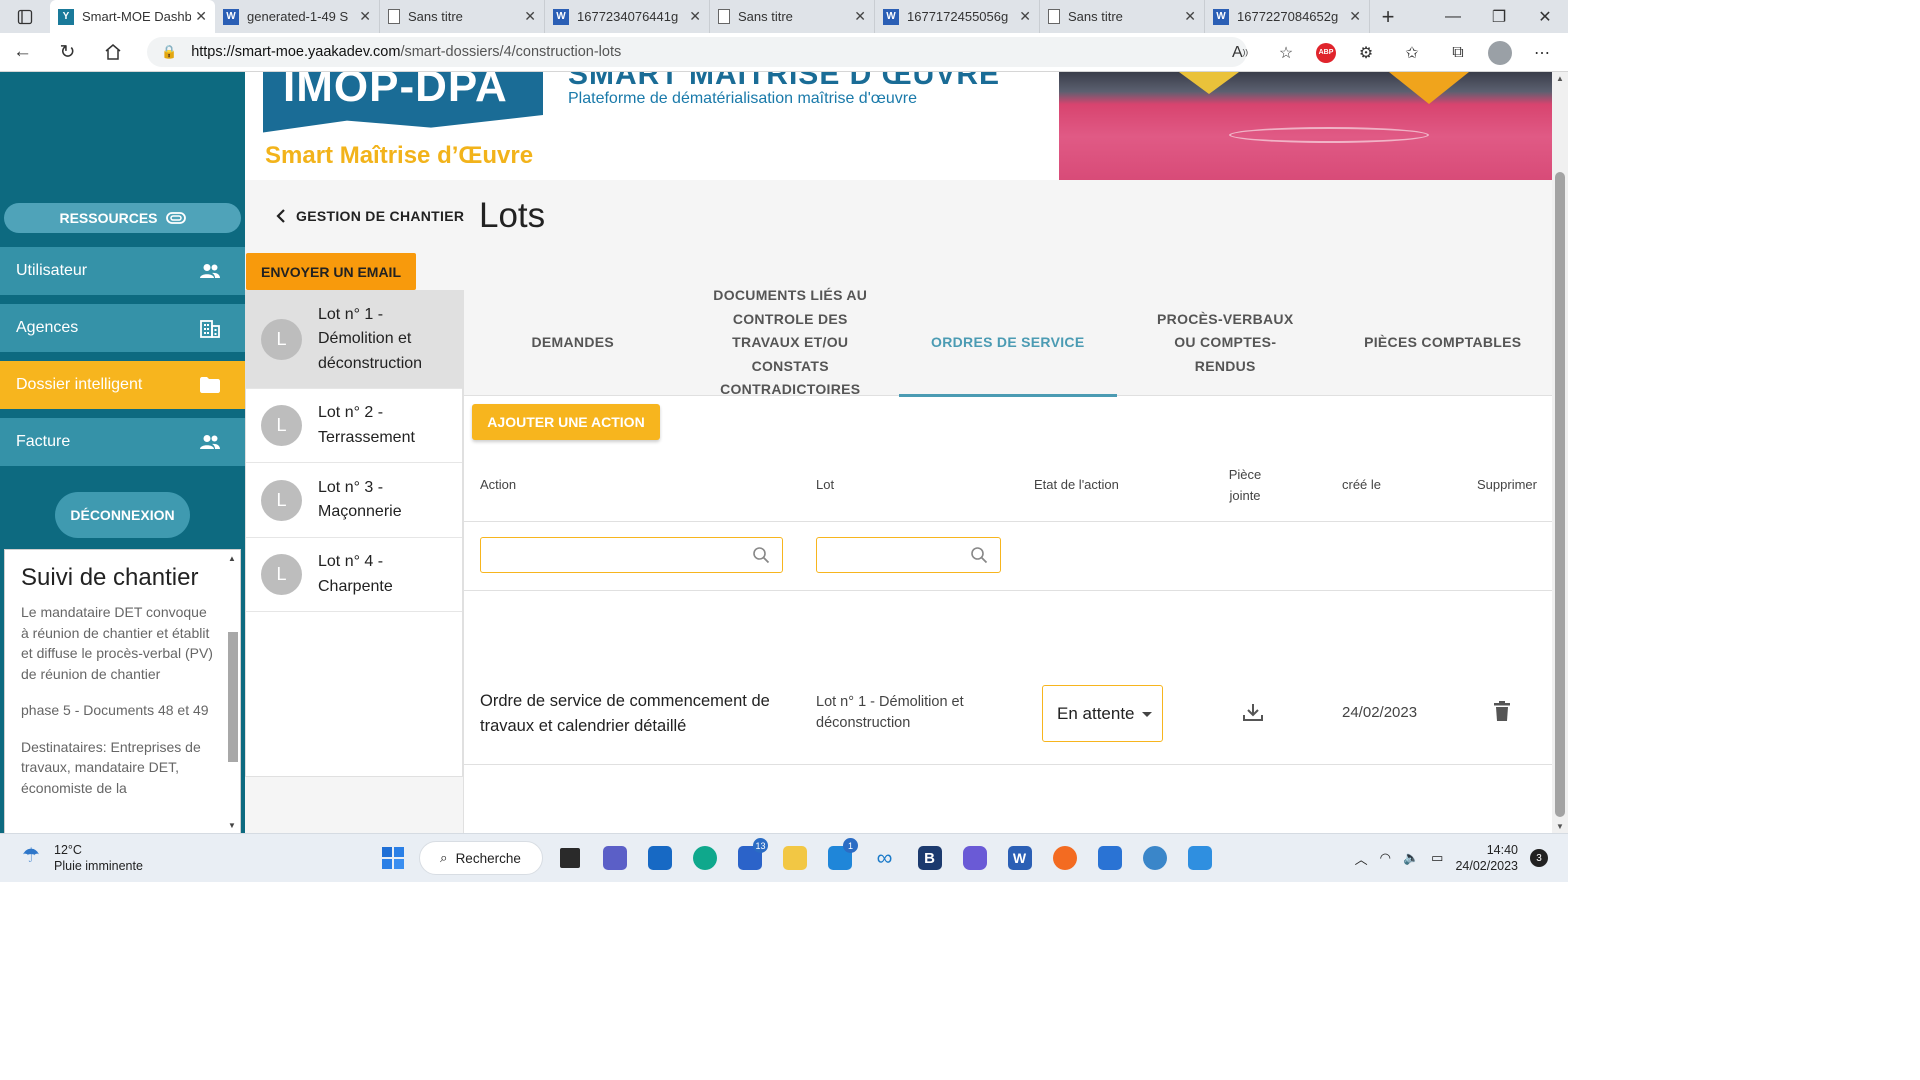  What do you see at coordinates (1253, 716) in the screenshot?
I see `download-icon` at bounding box center [1253, 716].